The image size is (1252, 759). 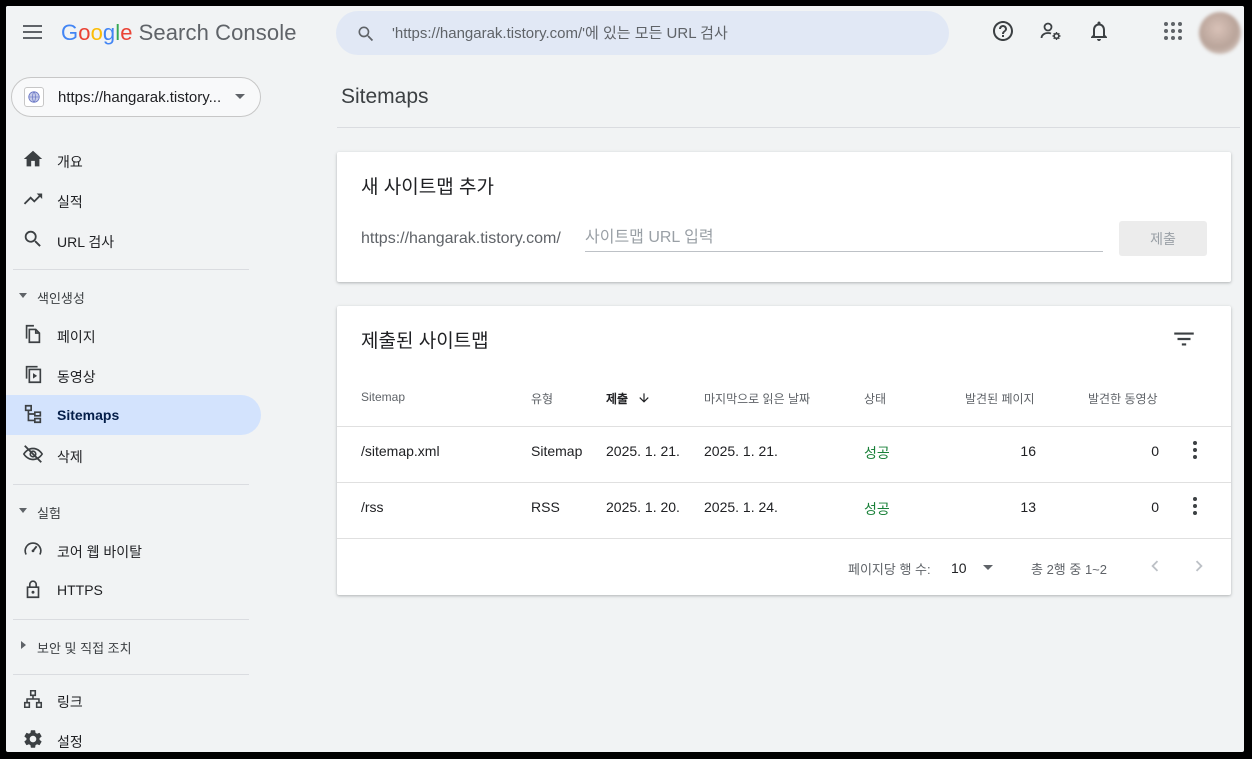 I want to click on top-bar: Google Search Console, so click(x=625, y=35).